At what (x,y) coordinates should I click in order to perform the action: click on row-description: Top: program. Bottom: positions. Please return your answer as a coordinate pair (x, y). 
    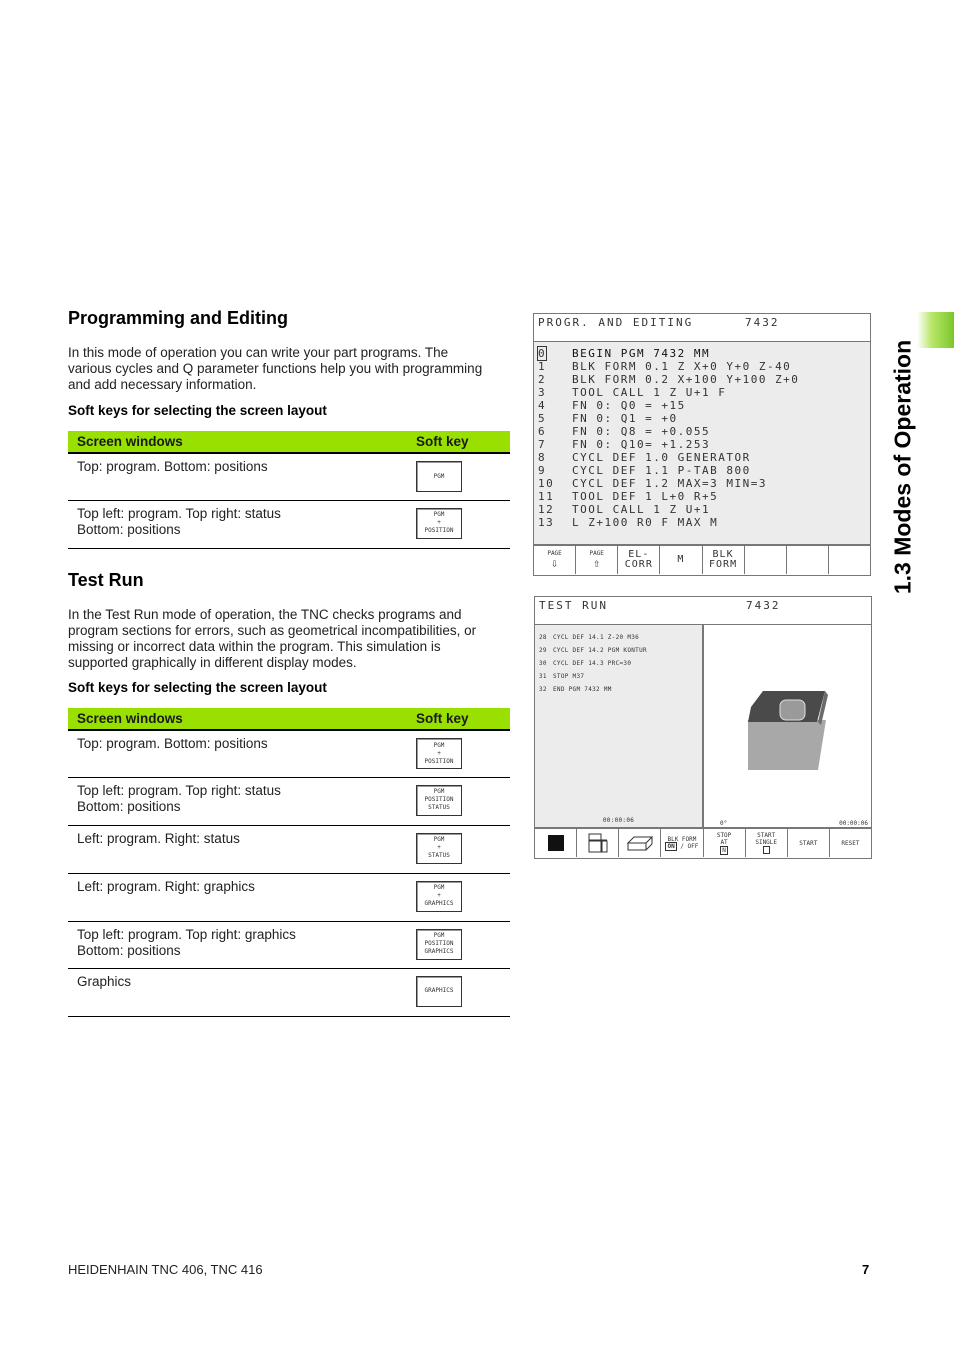
    Looking at the image, I should click on (237, 477).